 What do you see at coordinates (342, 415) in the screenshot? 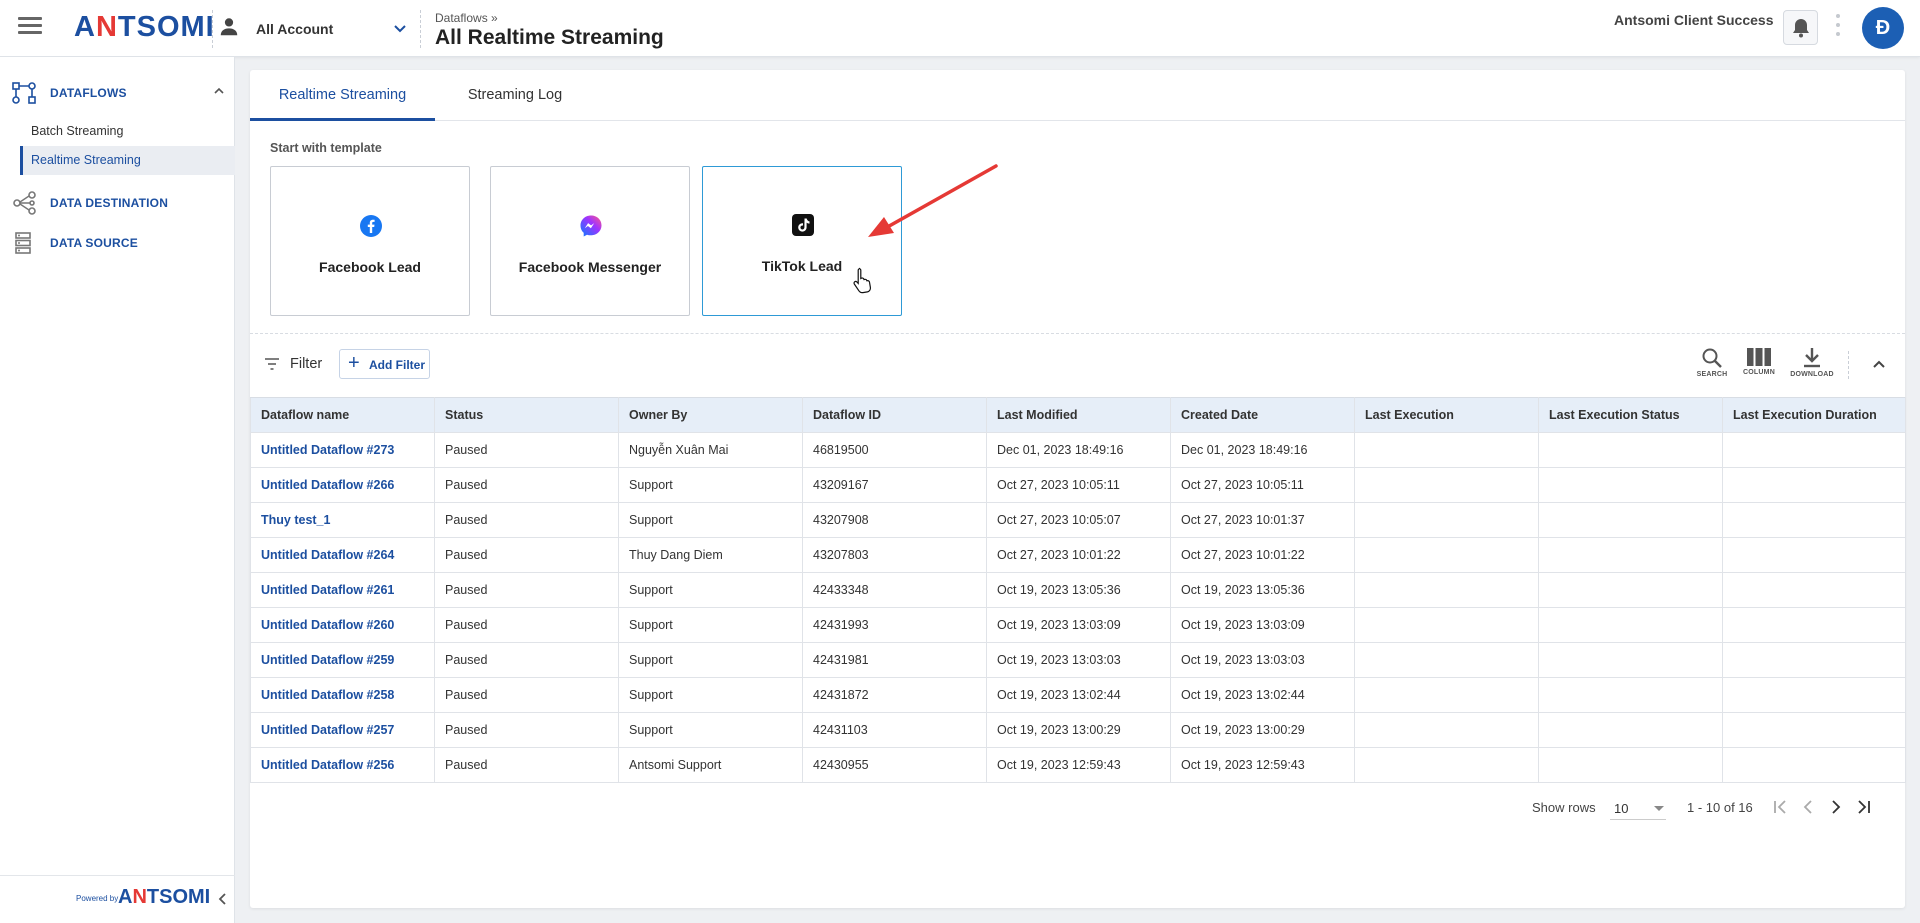
I see `column-header: Dataflow name` at bounding box center [342, 415].